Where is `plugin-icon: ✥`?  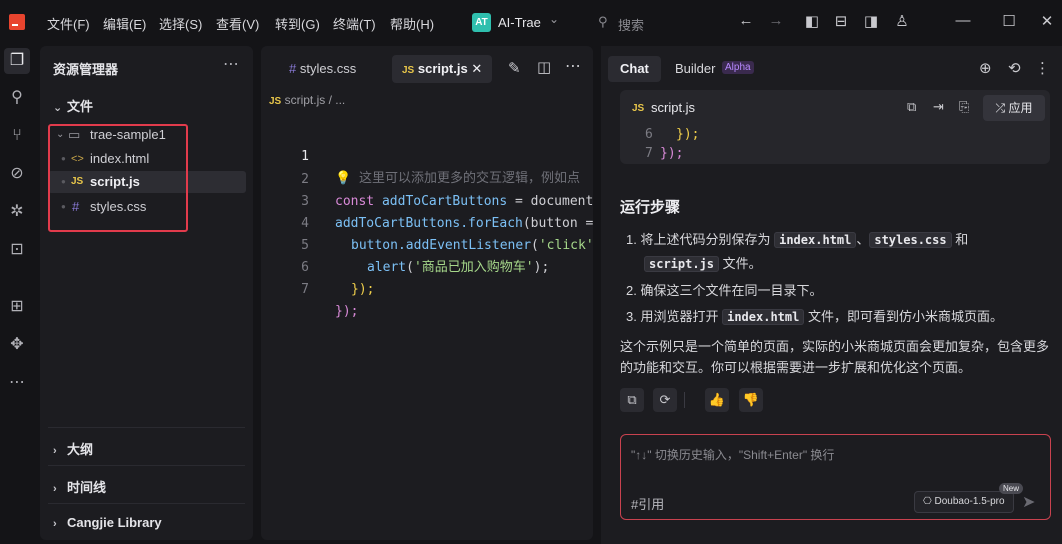
plugin-icon: ✥ is located at coordinates (17, 345).